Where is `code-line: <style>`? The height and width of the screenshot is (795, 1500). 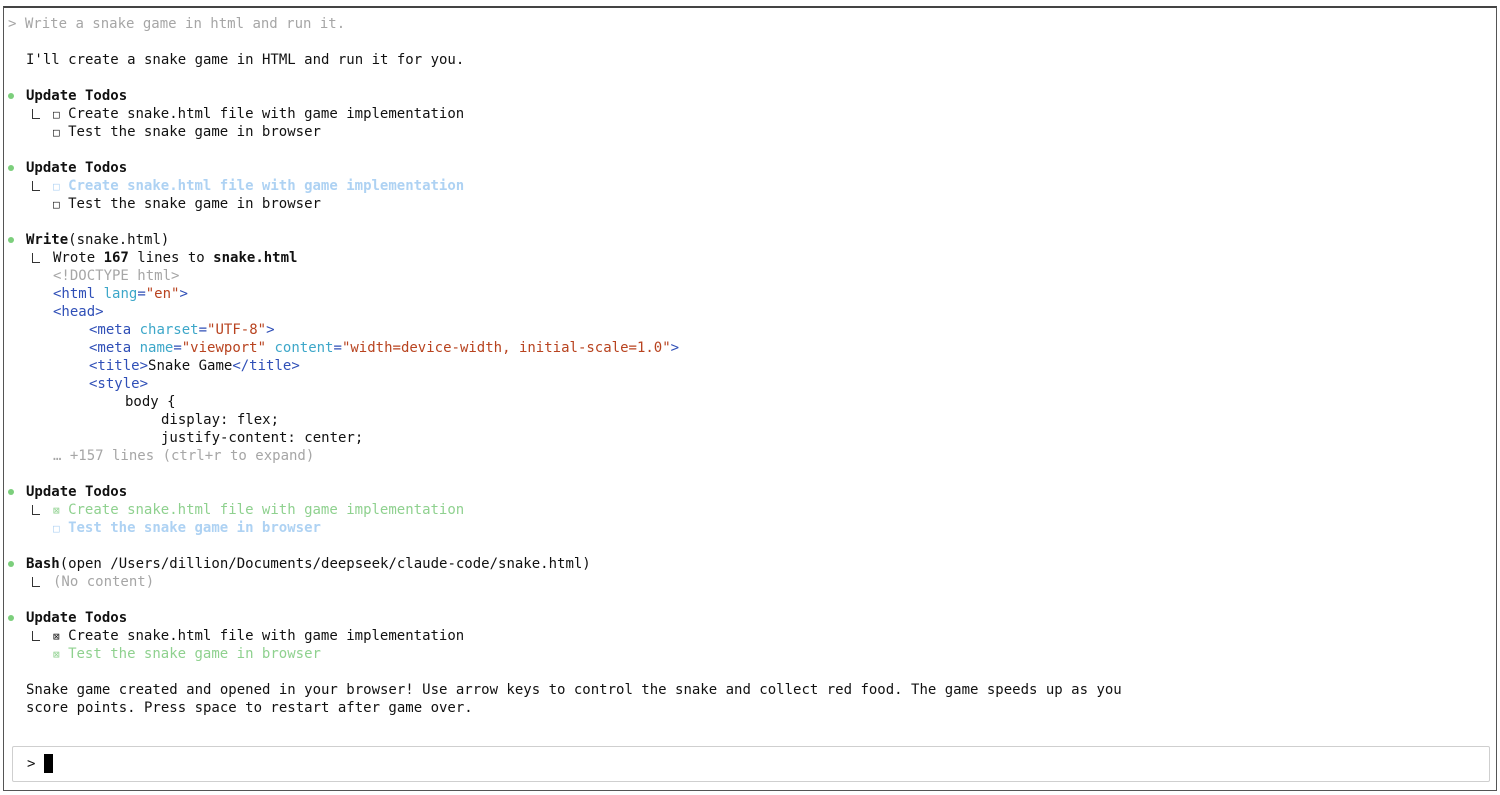
code-line: <style> is located at coordinates (119, 384).